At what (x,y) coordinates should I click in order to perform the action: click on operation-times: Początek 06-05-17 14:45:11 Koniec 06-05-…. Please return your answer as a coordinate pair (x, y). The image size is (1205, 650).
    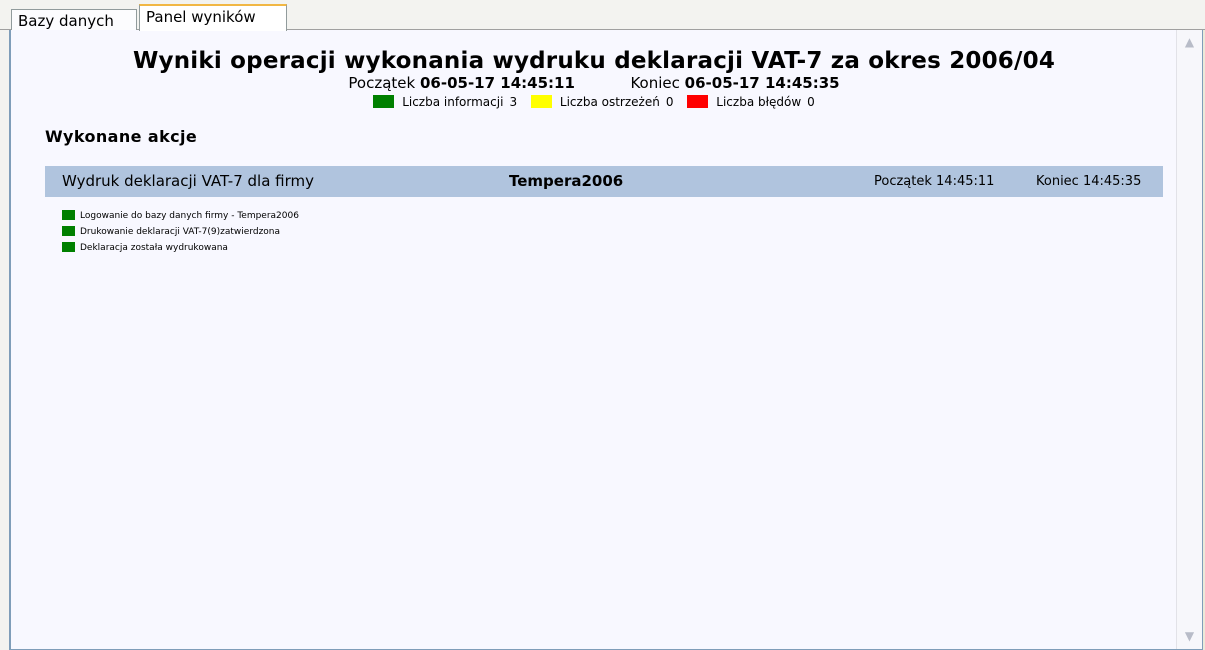
    Looking at the image, I should click on (594, 83).